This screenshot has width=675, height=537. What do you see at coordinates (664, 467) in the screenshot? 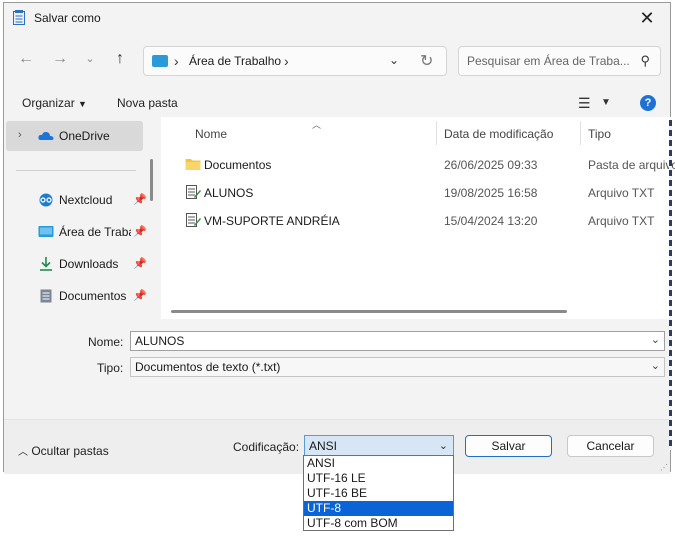
I see `resize-grip-icon: ⋰` at bounding box center [664, 467].